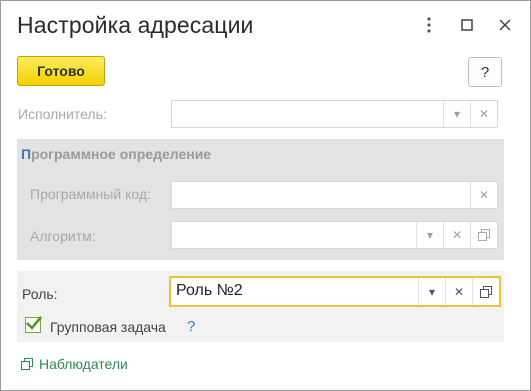 The width and height of the screenshot is (531, 391). What do you see at coordinates (116, 154) in the screenshot?
I see `program-definition-title: Программное определение` at bounding box center [116, 154].